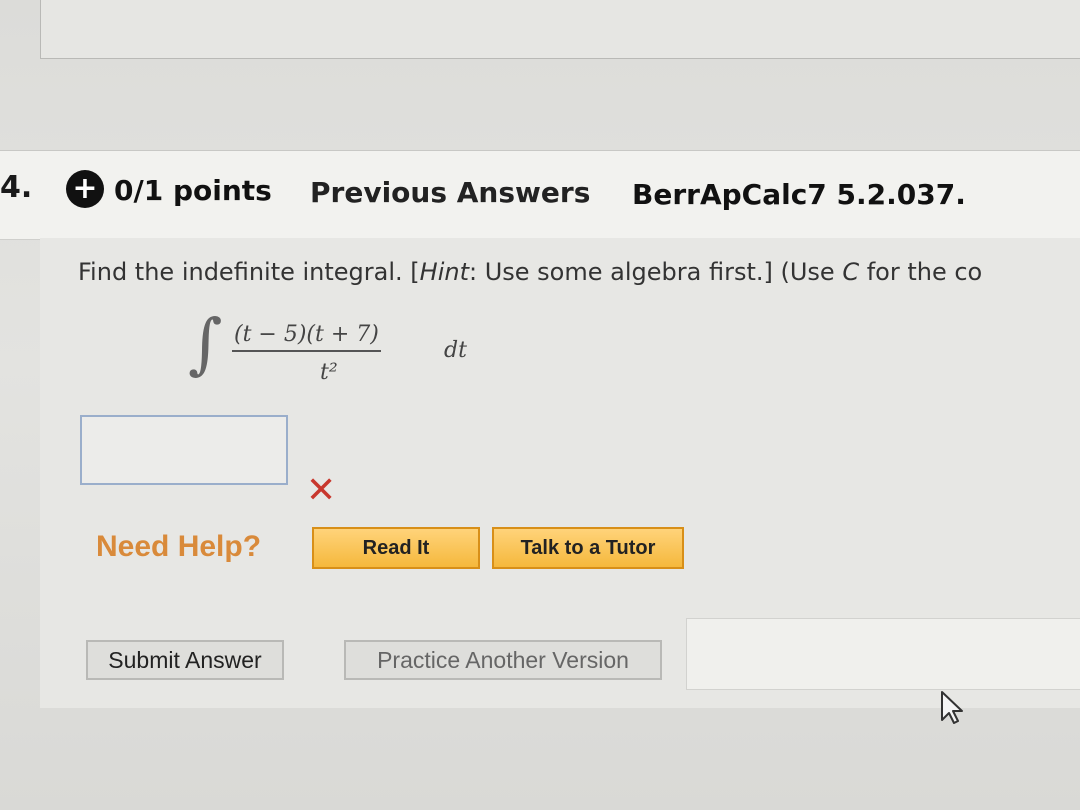  What do you see at coordinates (179, 546) in the screenshot?
I see `need-help-label: Need Help?` at bounding box center [179, 546].